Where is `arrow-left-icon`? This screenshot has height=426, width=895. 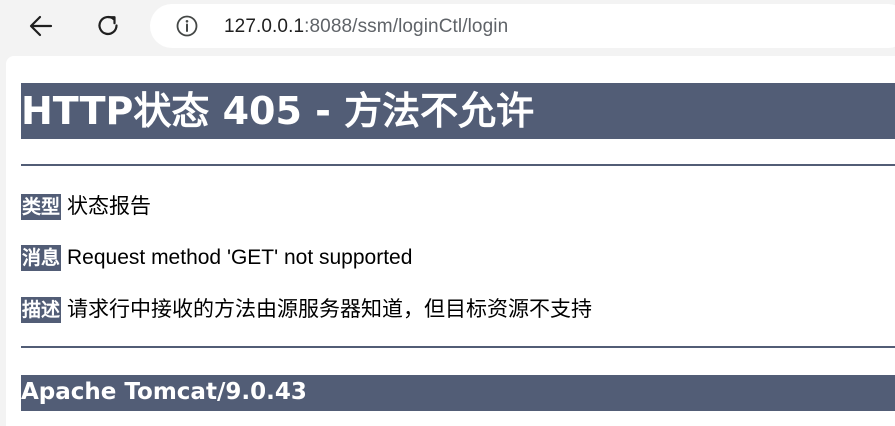 arrow-left-icon is located at coordinates (41, 26).